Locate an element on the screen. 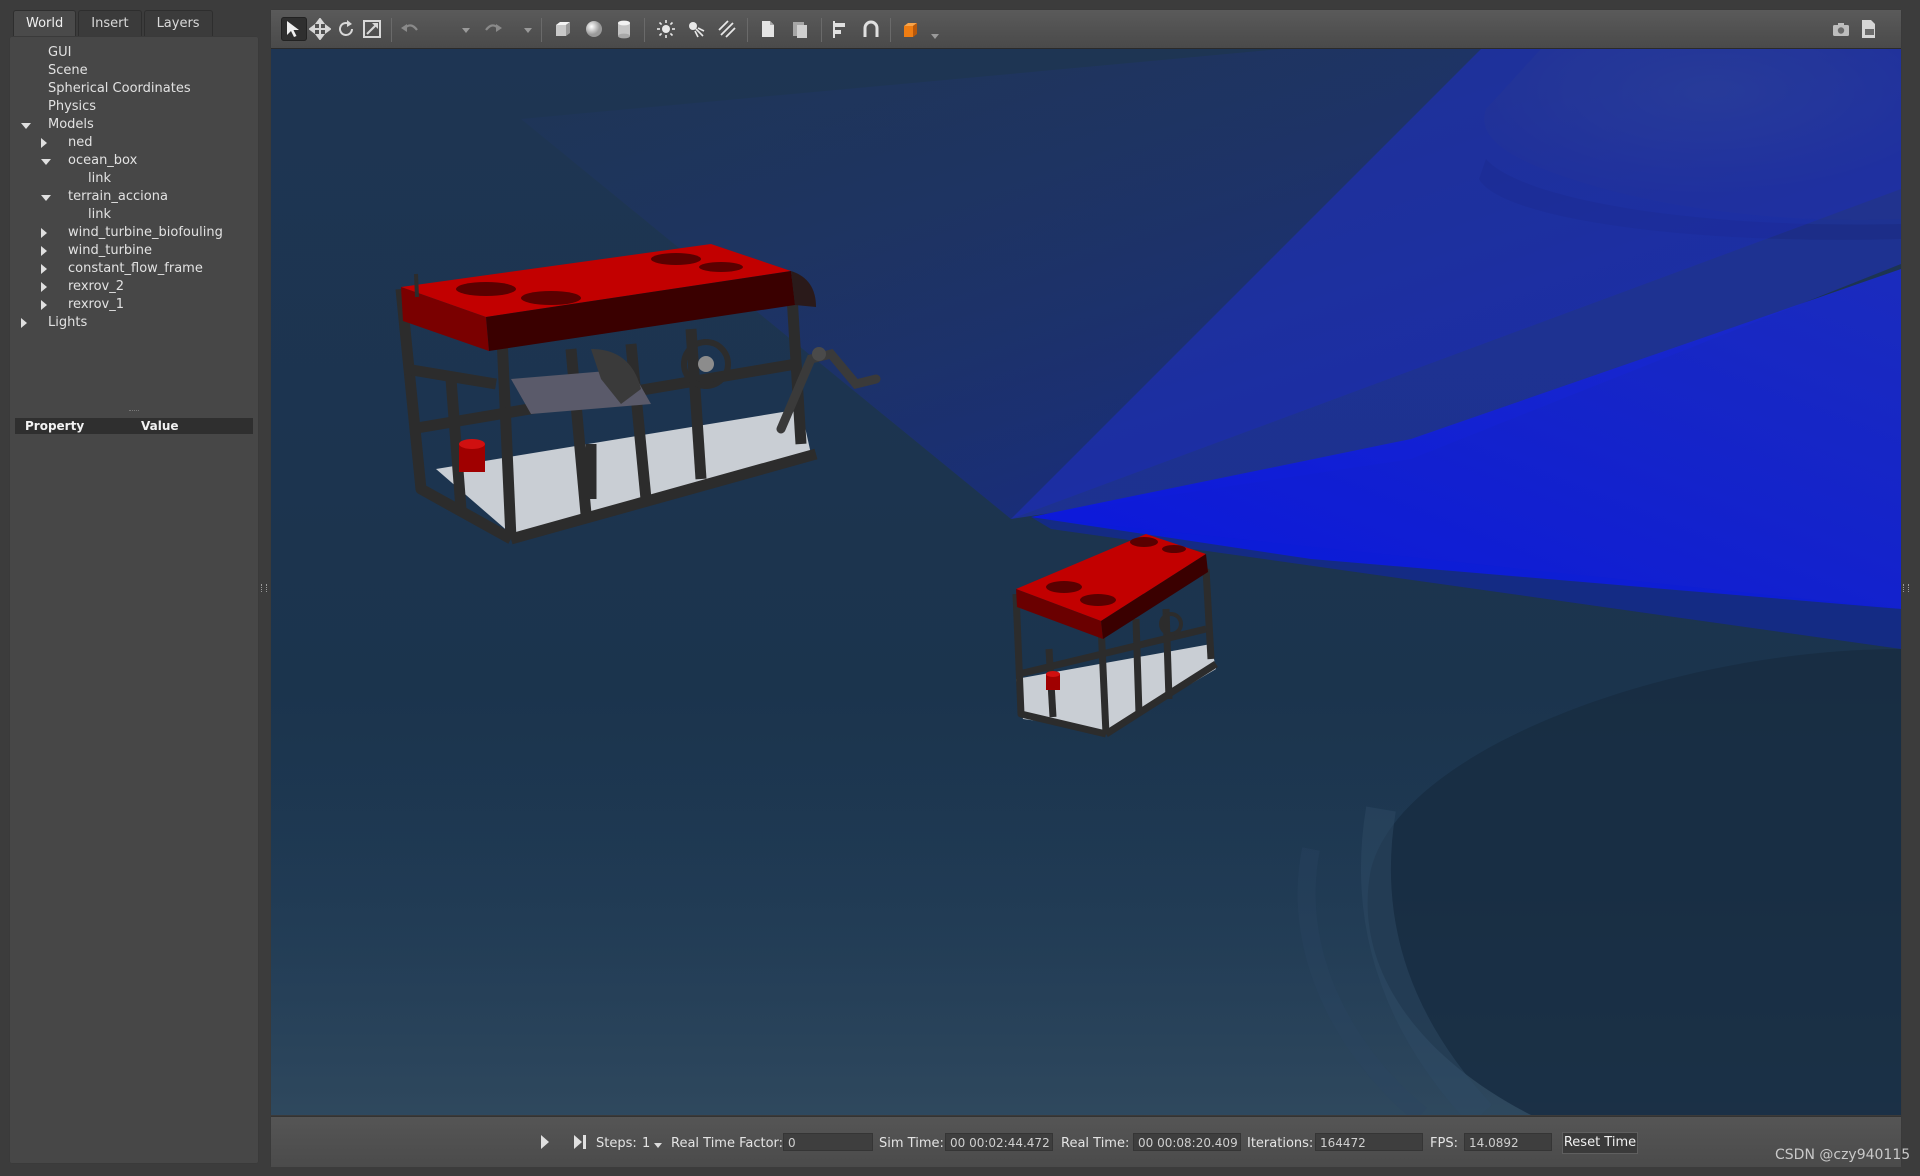  tab-world: World is located at coordinates (45, 23).